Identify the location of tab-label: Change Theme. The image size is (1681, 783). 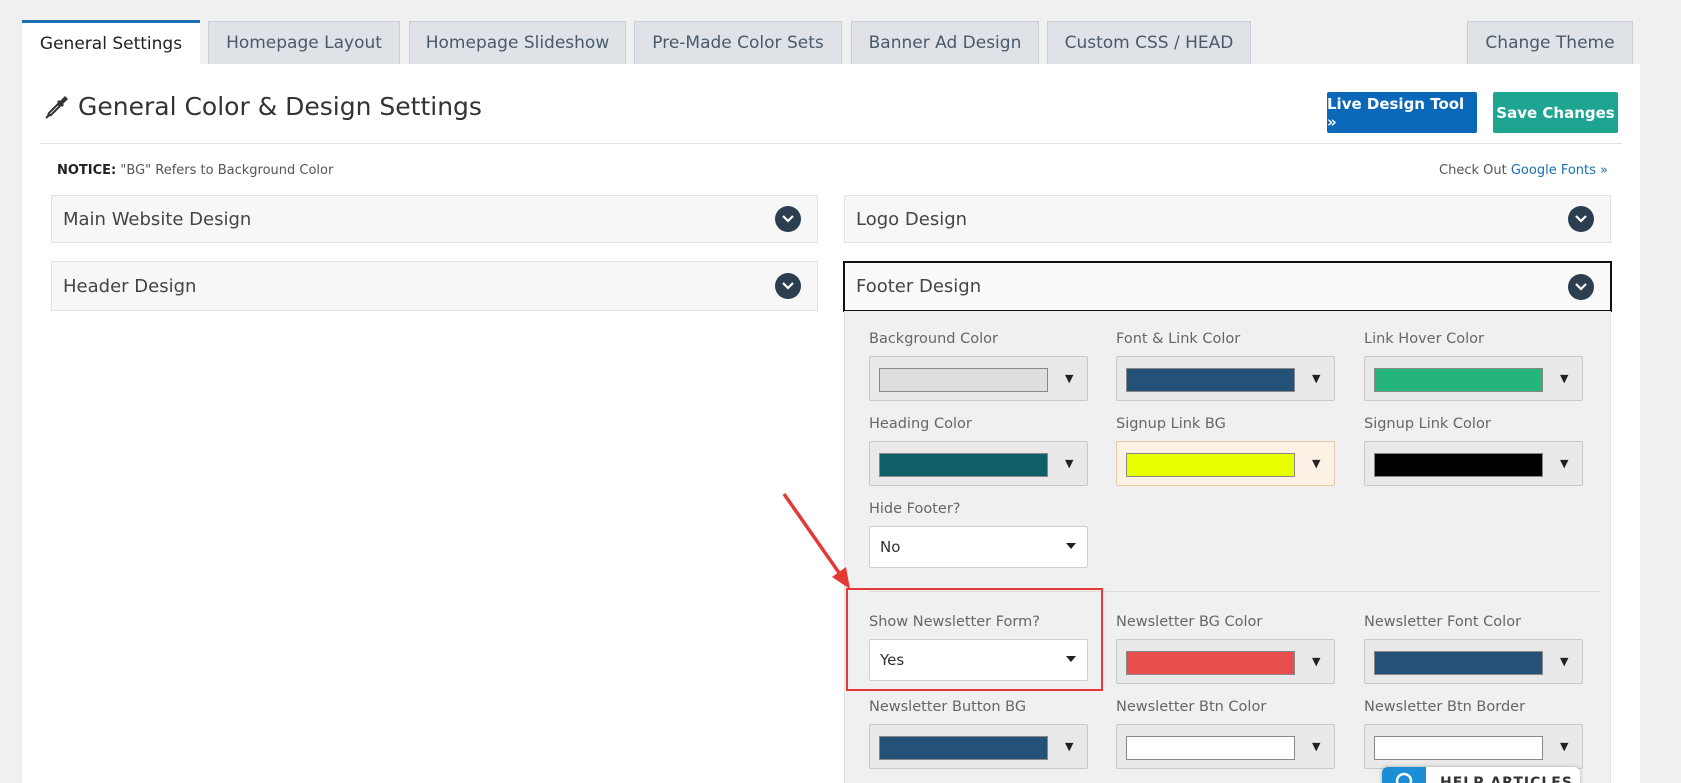
(1550, 43).